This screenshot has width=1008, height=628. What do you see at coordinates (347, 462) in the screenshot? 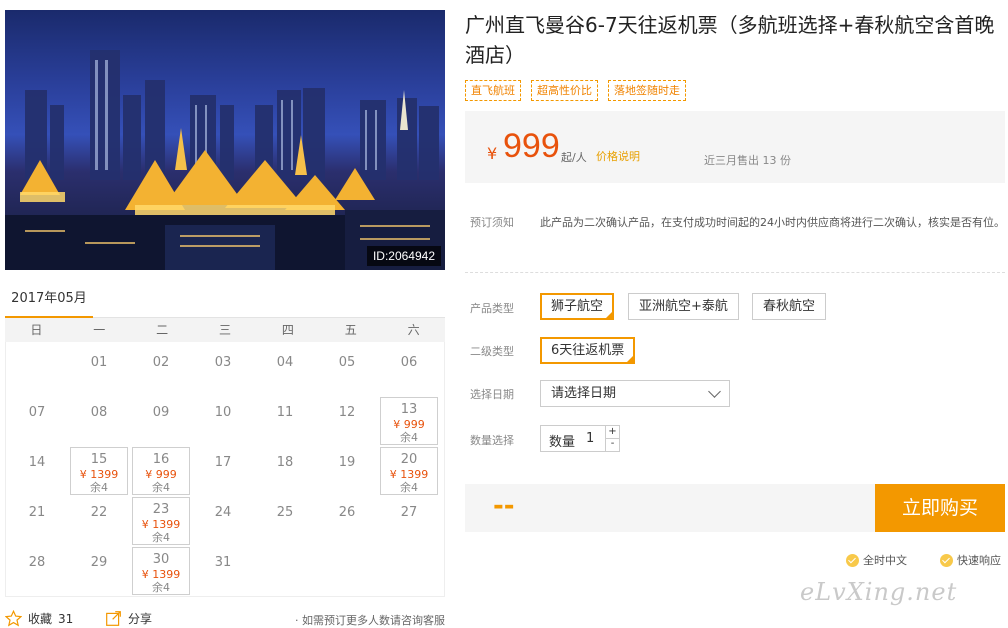
I see `calendar-day-number: 19` at bounding box center [347, 462].